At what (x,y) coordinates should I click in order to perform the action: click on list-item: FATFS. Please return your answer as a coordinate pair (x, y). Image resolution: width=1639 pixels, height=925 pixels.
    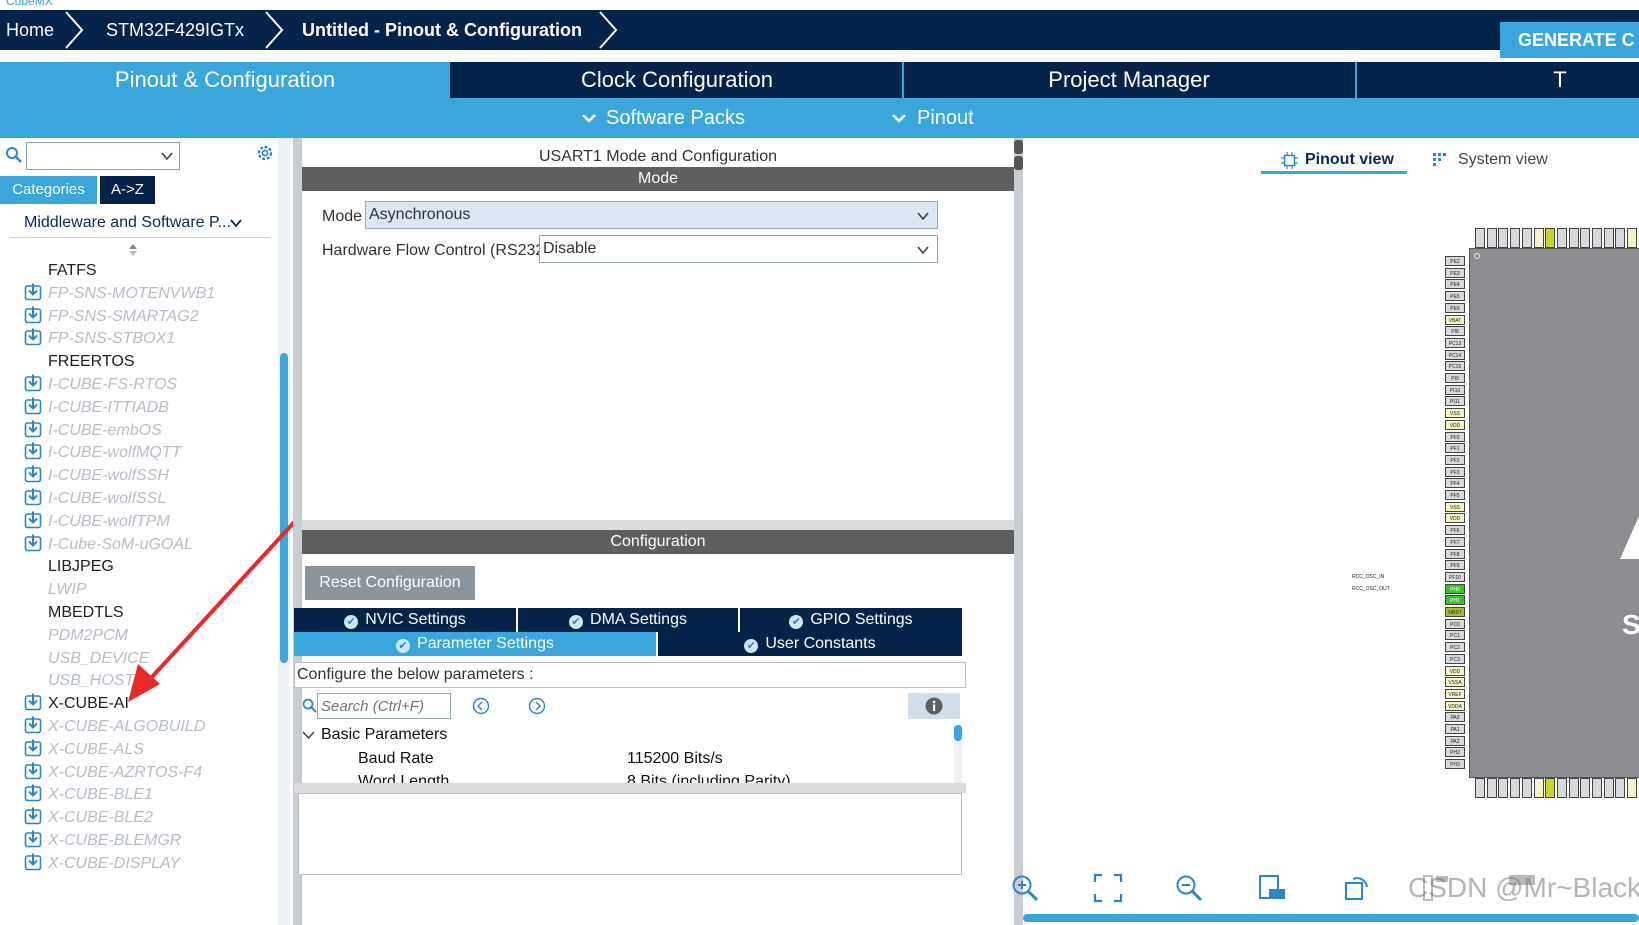
    Looking at the image, I should click on (60, 270).